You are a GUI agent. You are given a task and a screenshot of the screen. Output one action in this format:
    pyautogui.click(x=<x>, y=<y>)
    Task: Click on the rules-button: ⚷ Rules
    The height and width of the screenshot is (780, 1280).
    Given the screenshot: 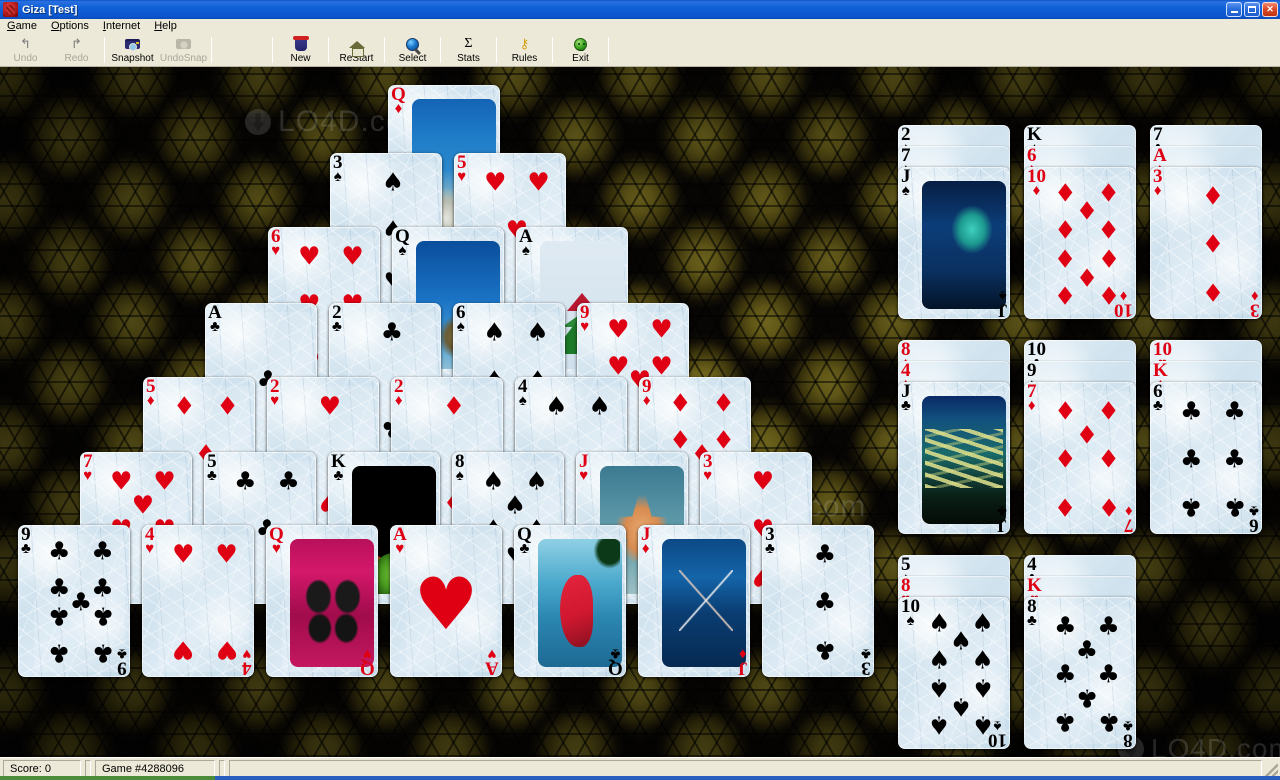 What is the action you would take?
    pyautogui.click(x=524, y=50)
    